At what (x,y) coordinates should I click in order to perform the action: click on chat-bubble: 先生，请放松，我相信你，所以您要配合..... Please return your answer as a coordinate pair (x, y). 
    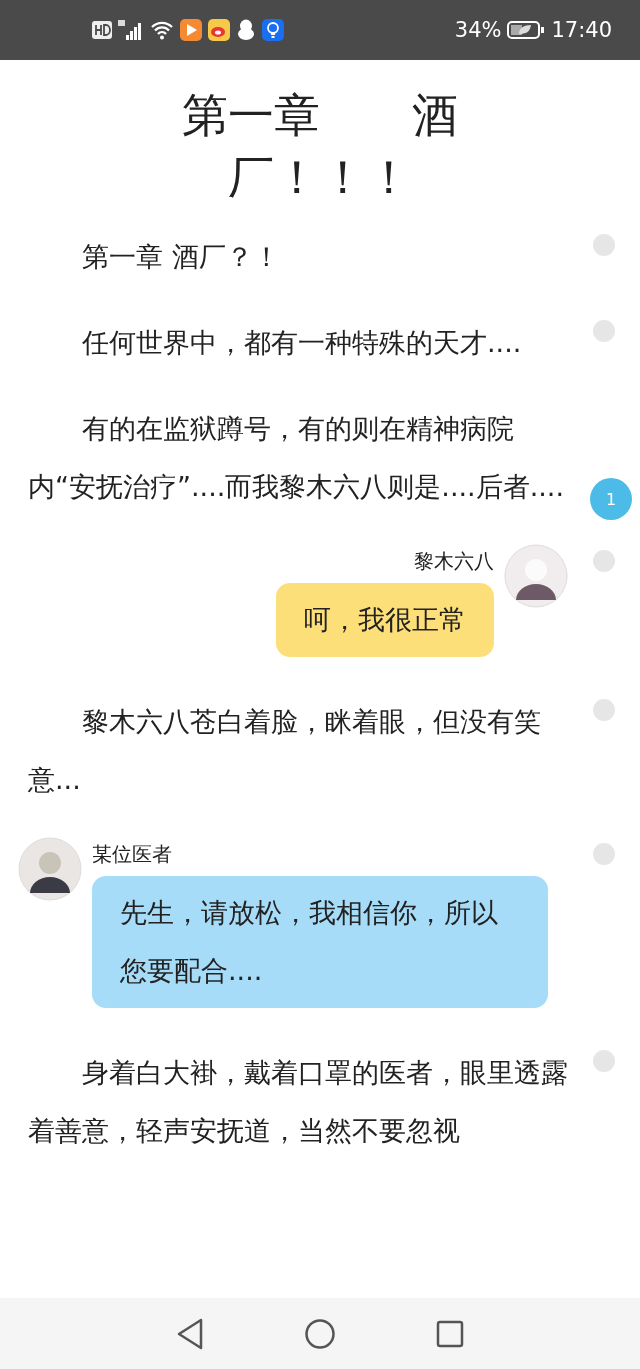
    Looking at the image, I should click on (320, 942).